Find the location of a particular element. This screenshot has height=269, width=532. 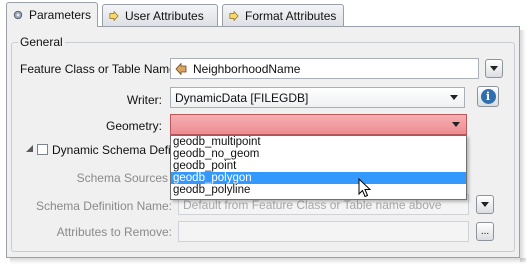

attributes-remove-field is located at coordinates (323, 231).